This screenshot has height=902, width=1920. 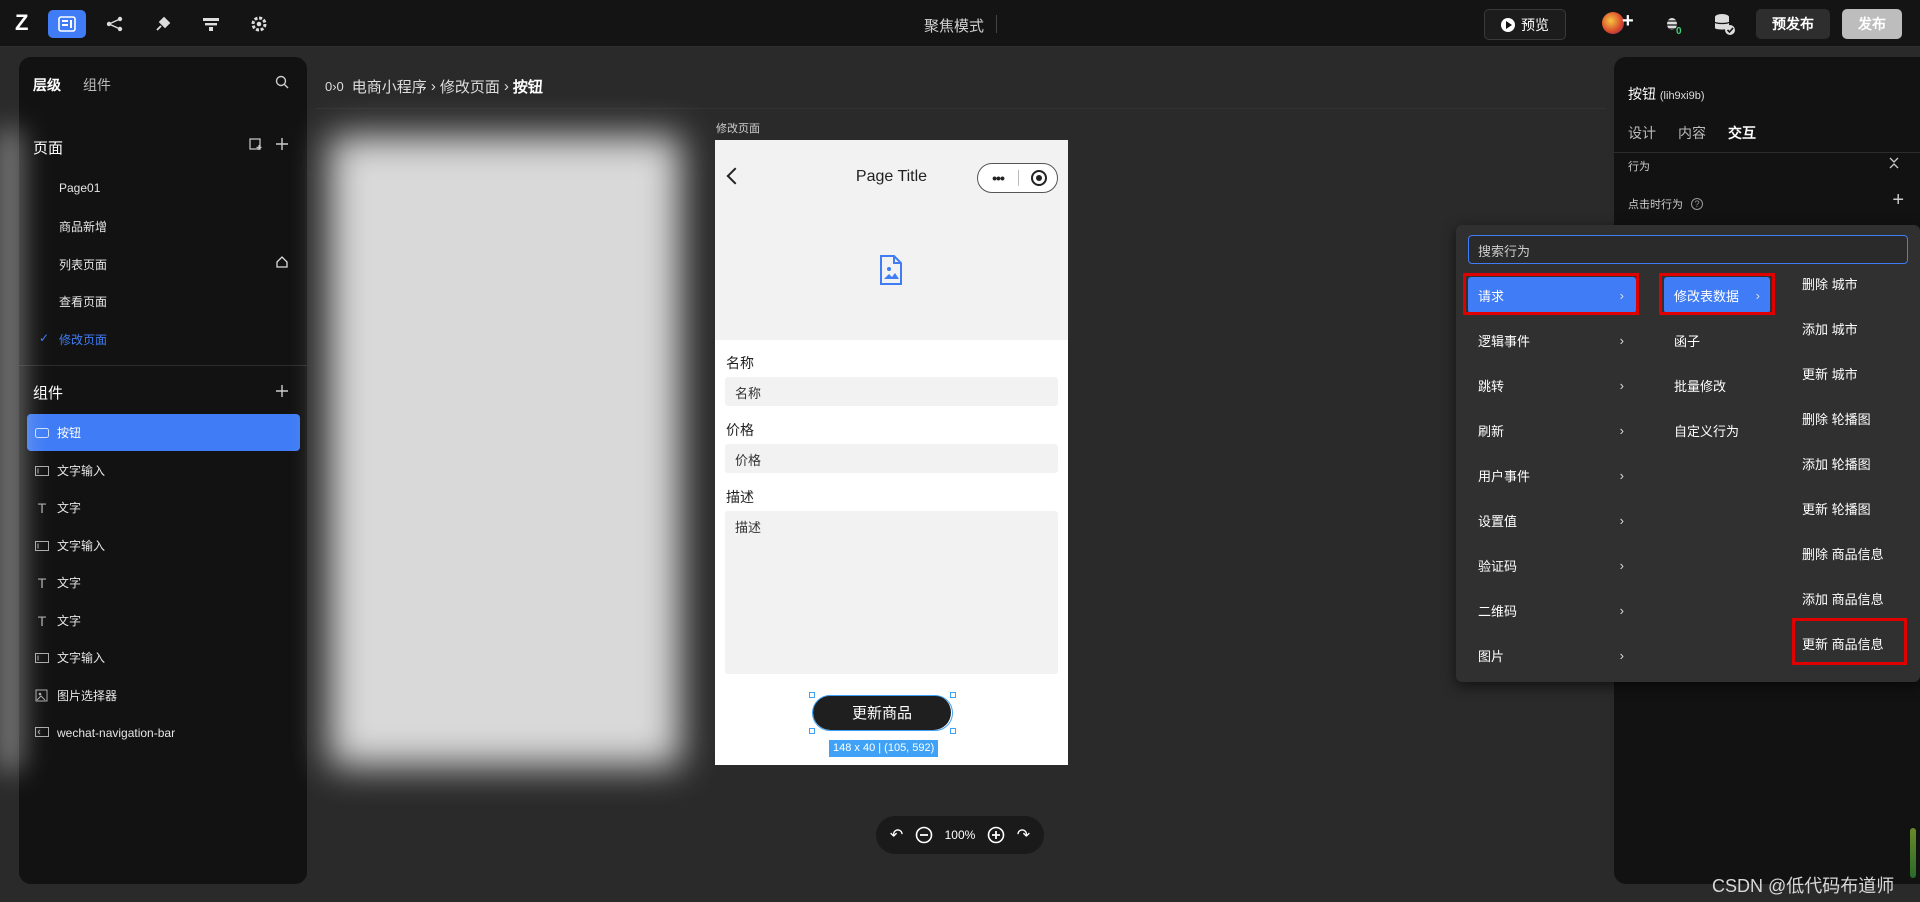 What do you see at coordinates (1642, 133) in the screenshot?
I see `tab-design: 设计` at bounding box center [1642, 133].